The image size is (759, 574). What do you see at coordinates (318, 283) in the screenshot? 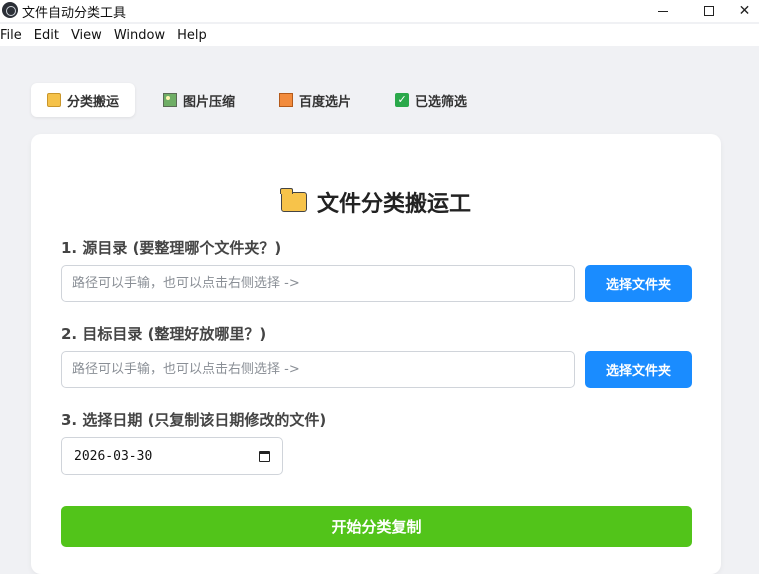
I see `source-dir-input` at bounding box center [318, 283].